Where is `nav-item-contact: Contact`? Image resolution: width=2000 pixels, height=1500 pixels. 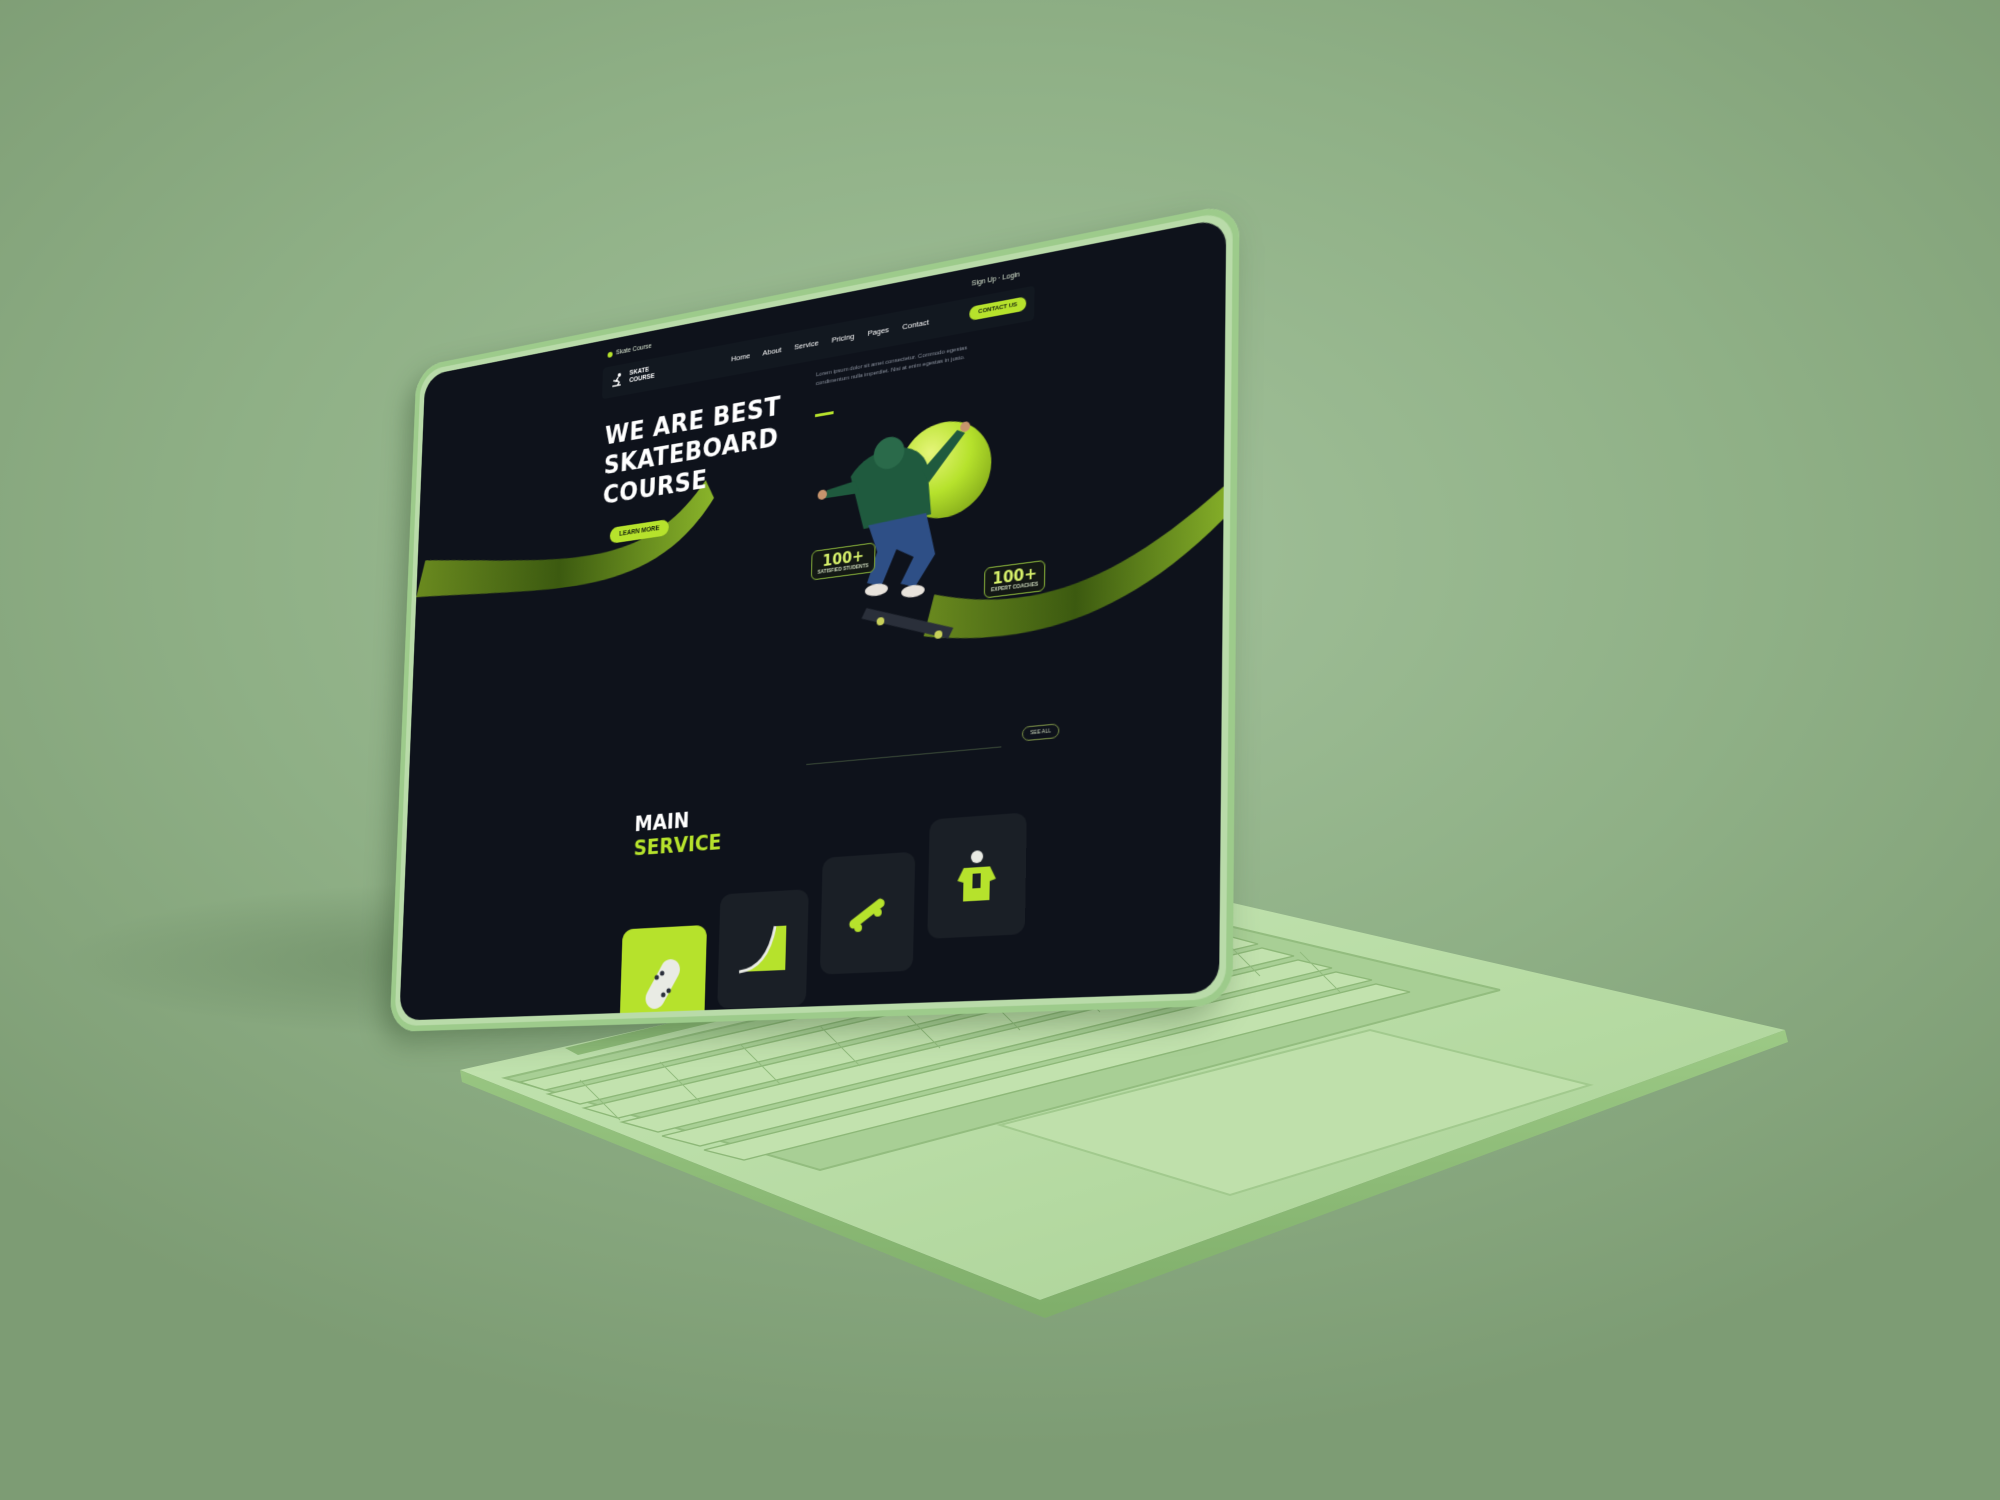
nav-item-contact: Contact is located at coordinates (915, 325).